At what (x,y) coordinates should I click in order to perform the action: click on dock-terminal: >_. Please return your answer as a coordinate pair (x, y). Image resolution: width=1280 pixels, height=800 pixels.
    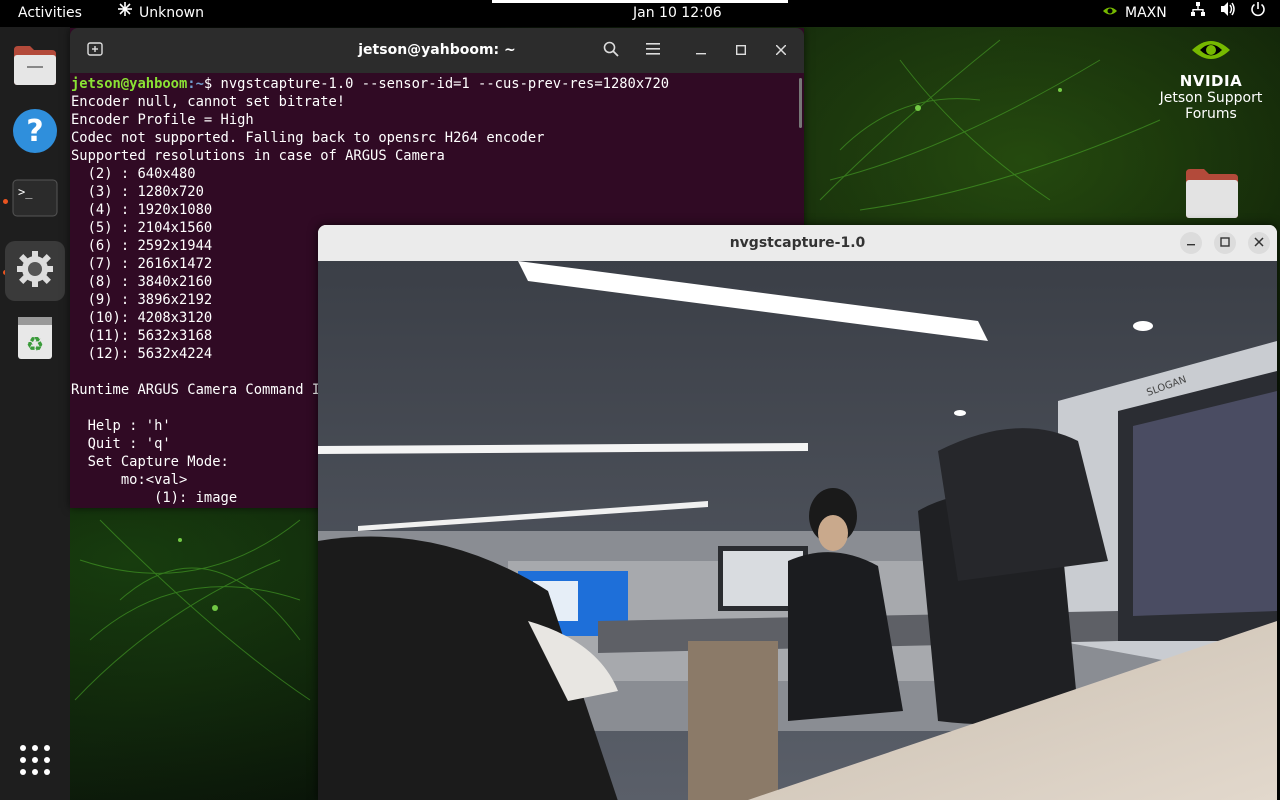
    Looking at the image, I should click on (35, 200).